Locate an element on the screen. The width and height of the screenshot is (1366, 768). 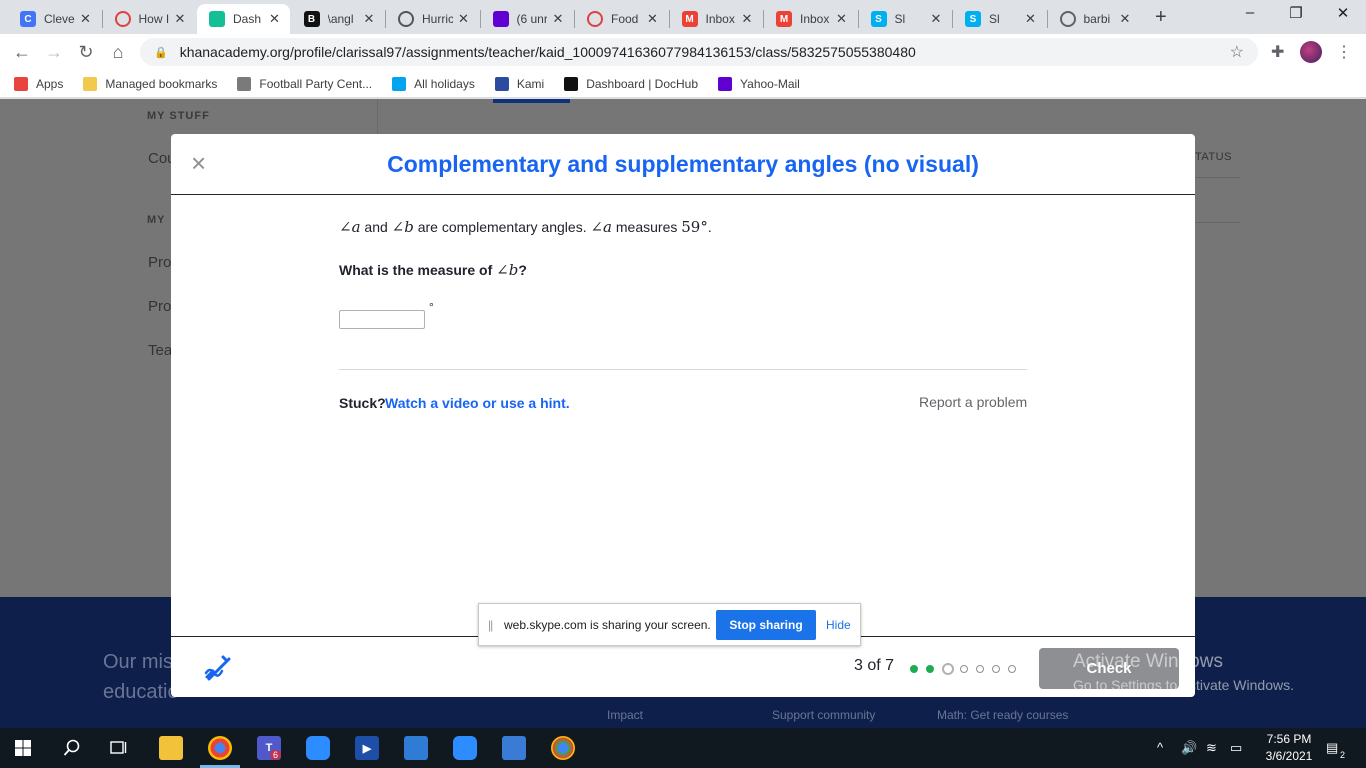
close-window-icon: ✕ is located at coordinates (1343, 13).